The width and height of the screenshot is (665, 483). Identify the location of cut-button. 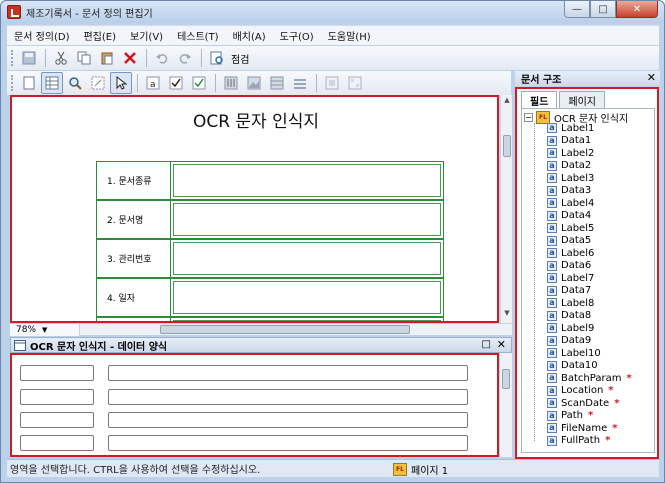
(61, 58).